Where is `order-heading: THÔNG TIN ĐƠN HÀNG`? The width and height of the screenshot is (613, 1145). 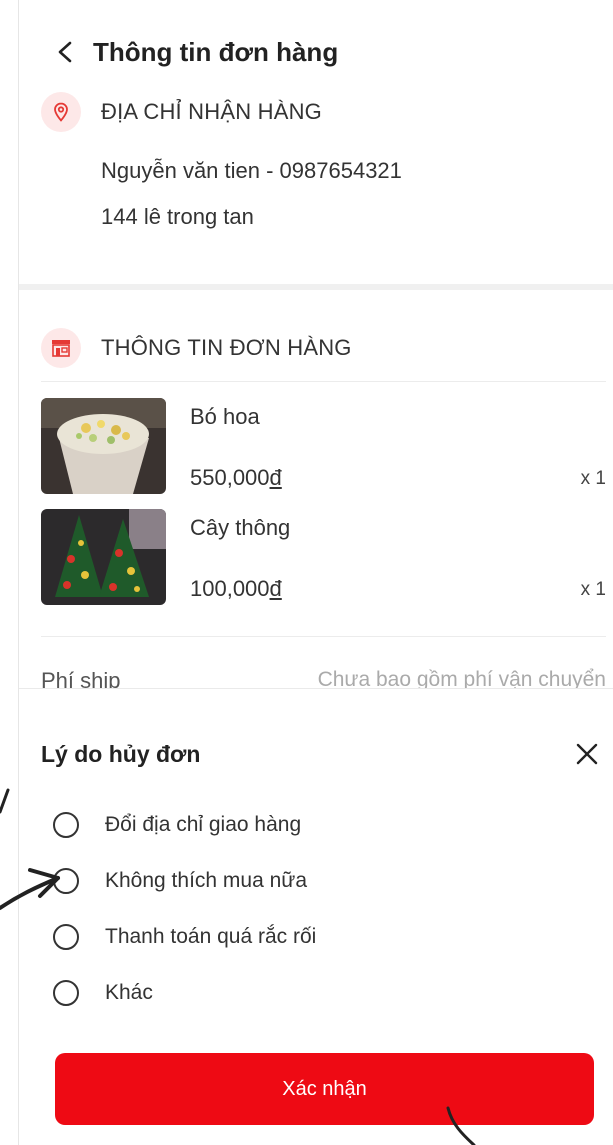
order-heading: THÔNG TIN ĐƠN HÀNG is located at coordinates (226, 347).